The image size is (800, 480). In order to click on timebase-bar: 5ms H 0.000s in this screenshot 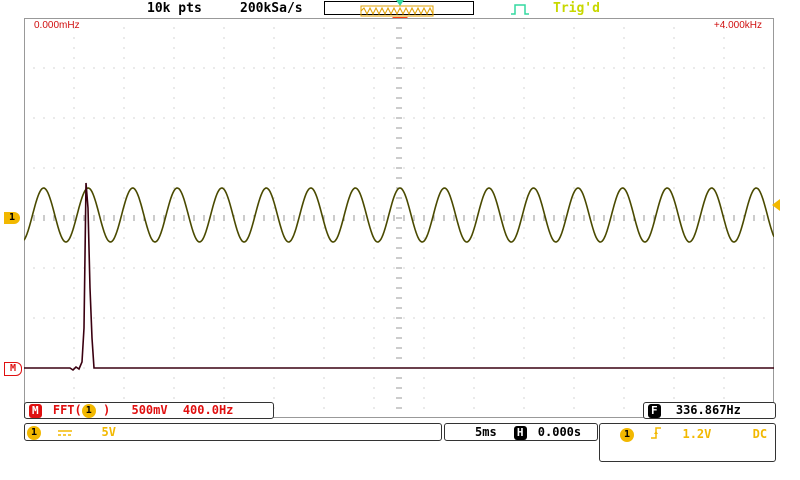, I will do `click(521, 432)`.